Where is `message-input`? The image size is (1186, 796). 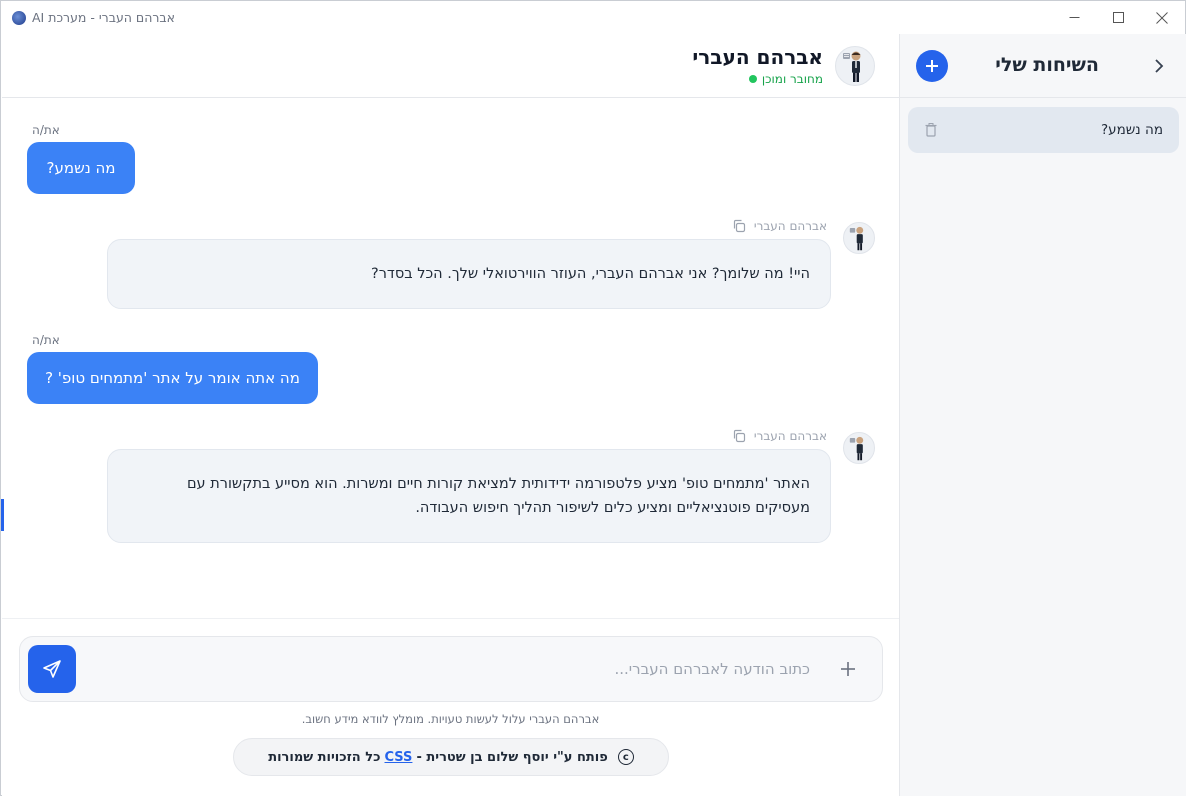 message-input is located at coordinates (450, 669).